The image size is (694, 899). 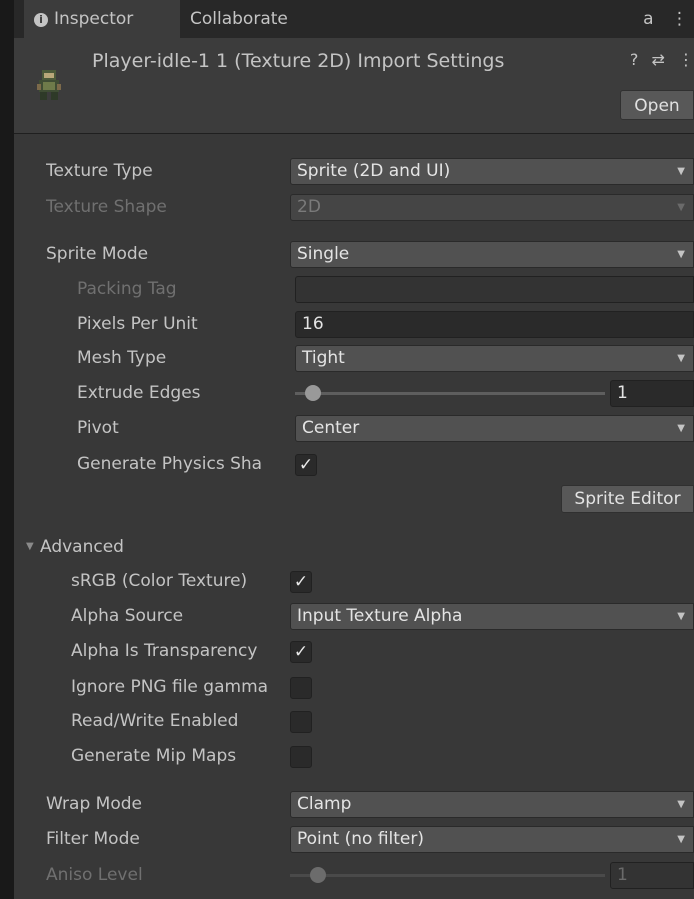 What do you see at coordinates (494, 289) in the screenshot?
I see `packing-tag-field` at bounding box center [494, 289].